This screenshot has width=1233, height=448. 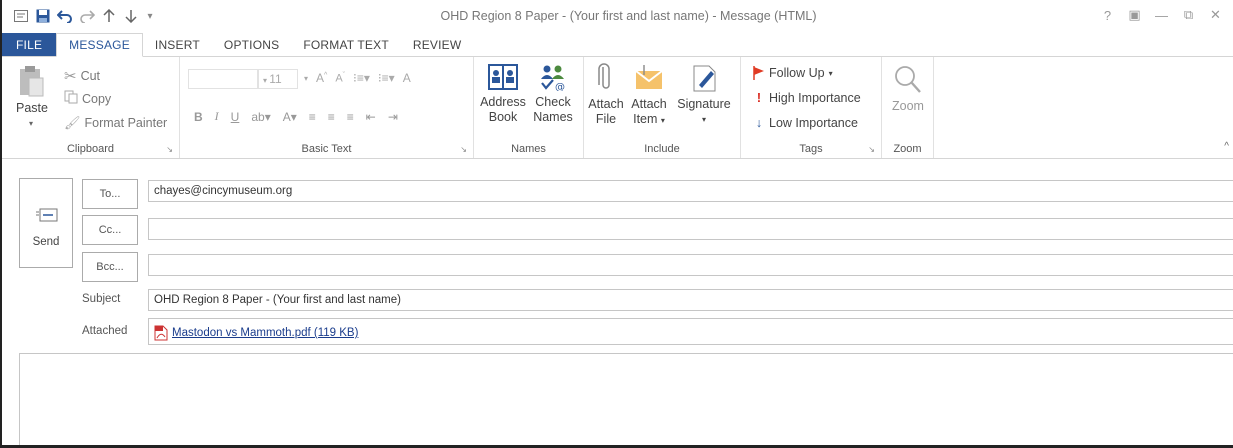 I want to click on follow-up-label: Follow Up, so click(x=797, y=73).